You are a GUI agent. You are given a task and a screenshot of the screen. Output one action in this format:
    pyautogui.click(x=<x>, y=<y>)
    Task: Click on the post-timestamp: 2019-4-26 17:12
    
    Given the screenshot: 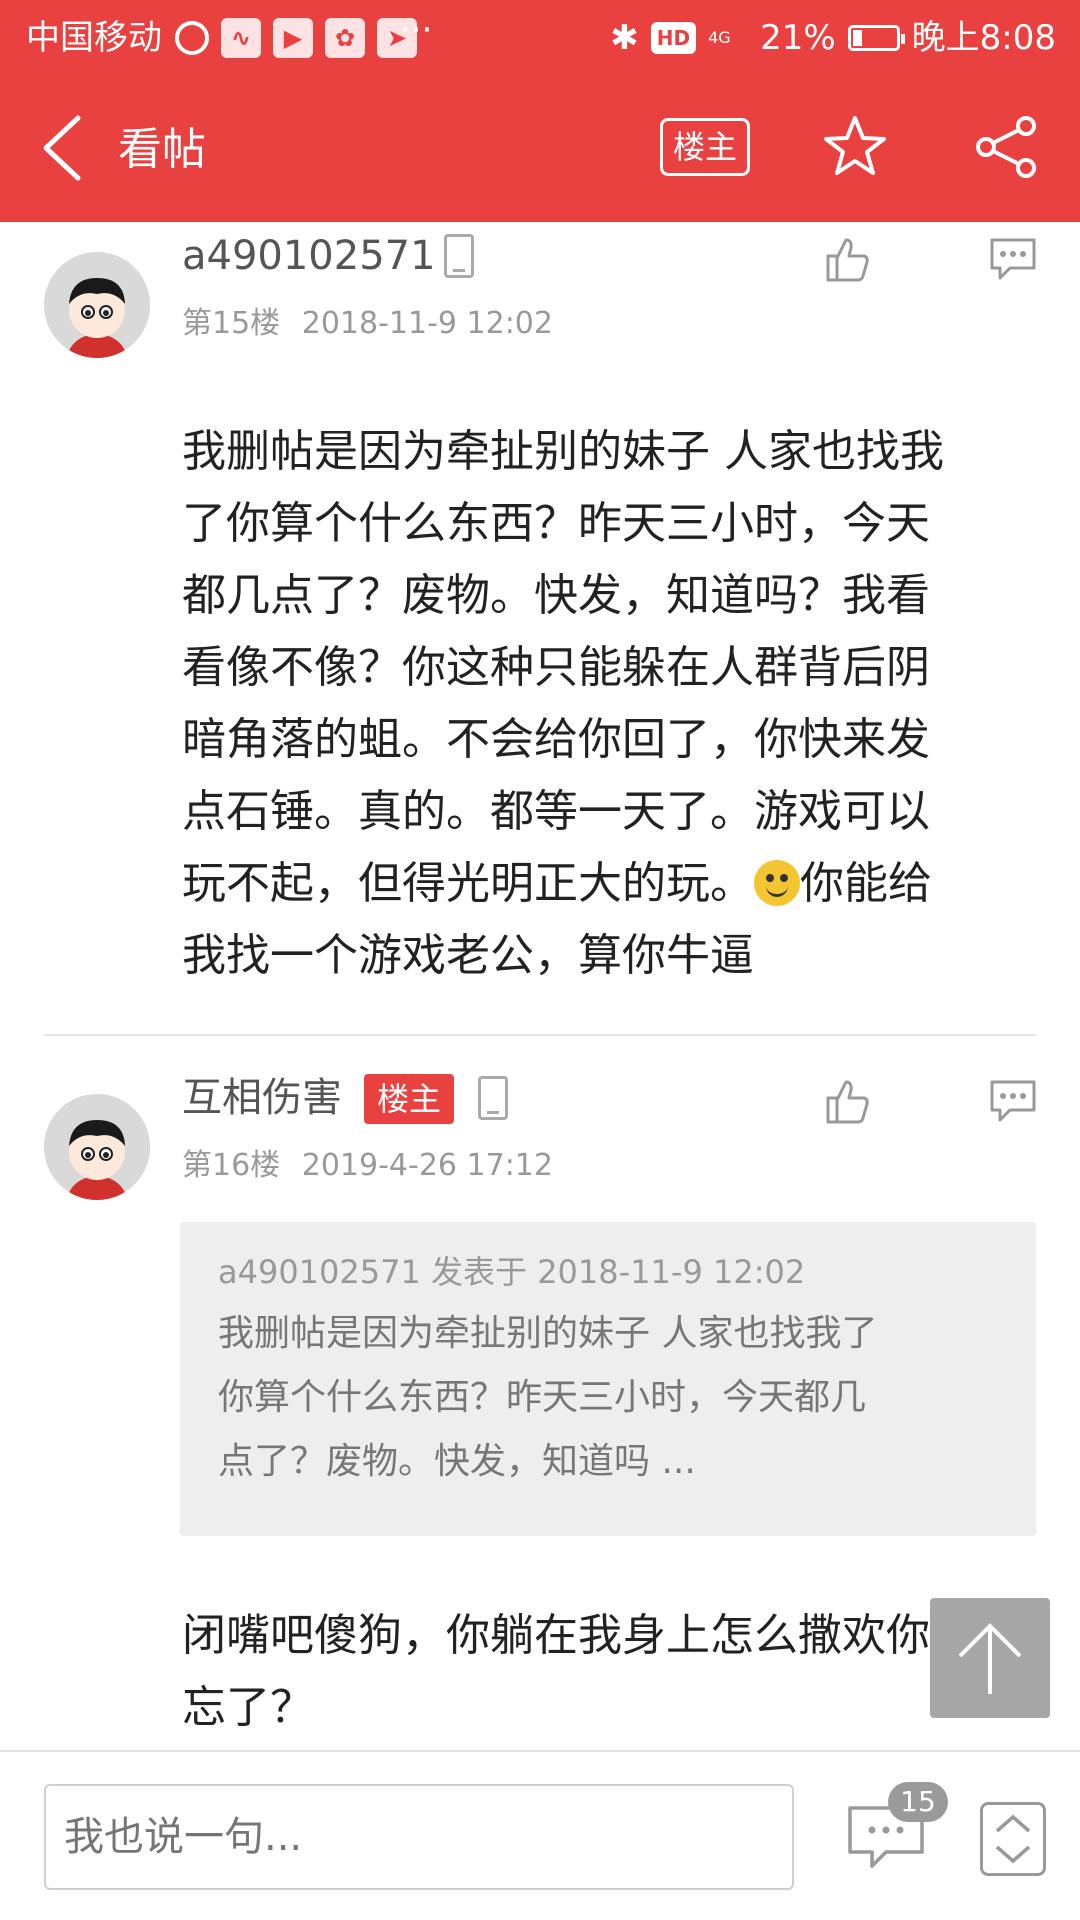 What is the action you would take?
    pyautogui.click(x=427, y=1165)
    